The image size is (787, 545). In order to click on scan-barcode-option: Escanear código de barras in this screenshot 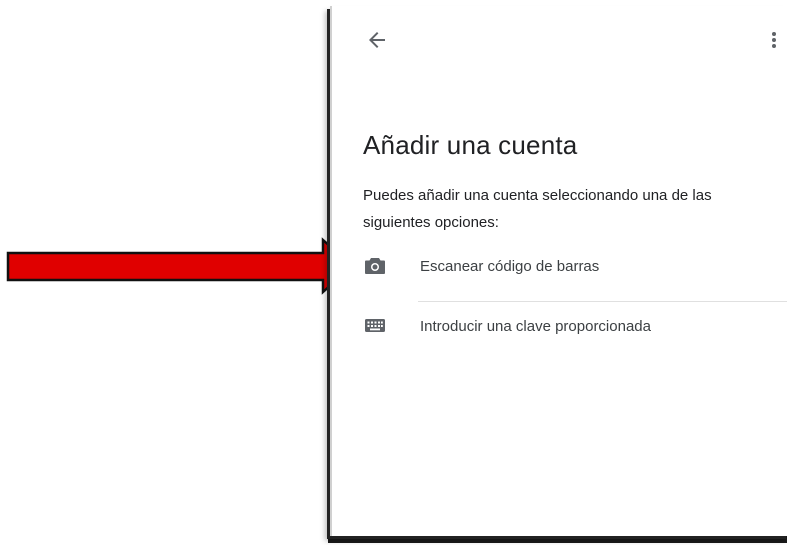, I will do `click(559, 268)`.